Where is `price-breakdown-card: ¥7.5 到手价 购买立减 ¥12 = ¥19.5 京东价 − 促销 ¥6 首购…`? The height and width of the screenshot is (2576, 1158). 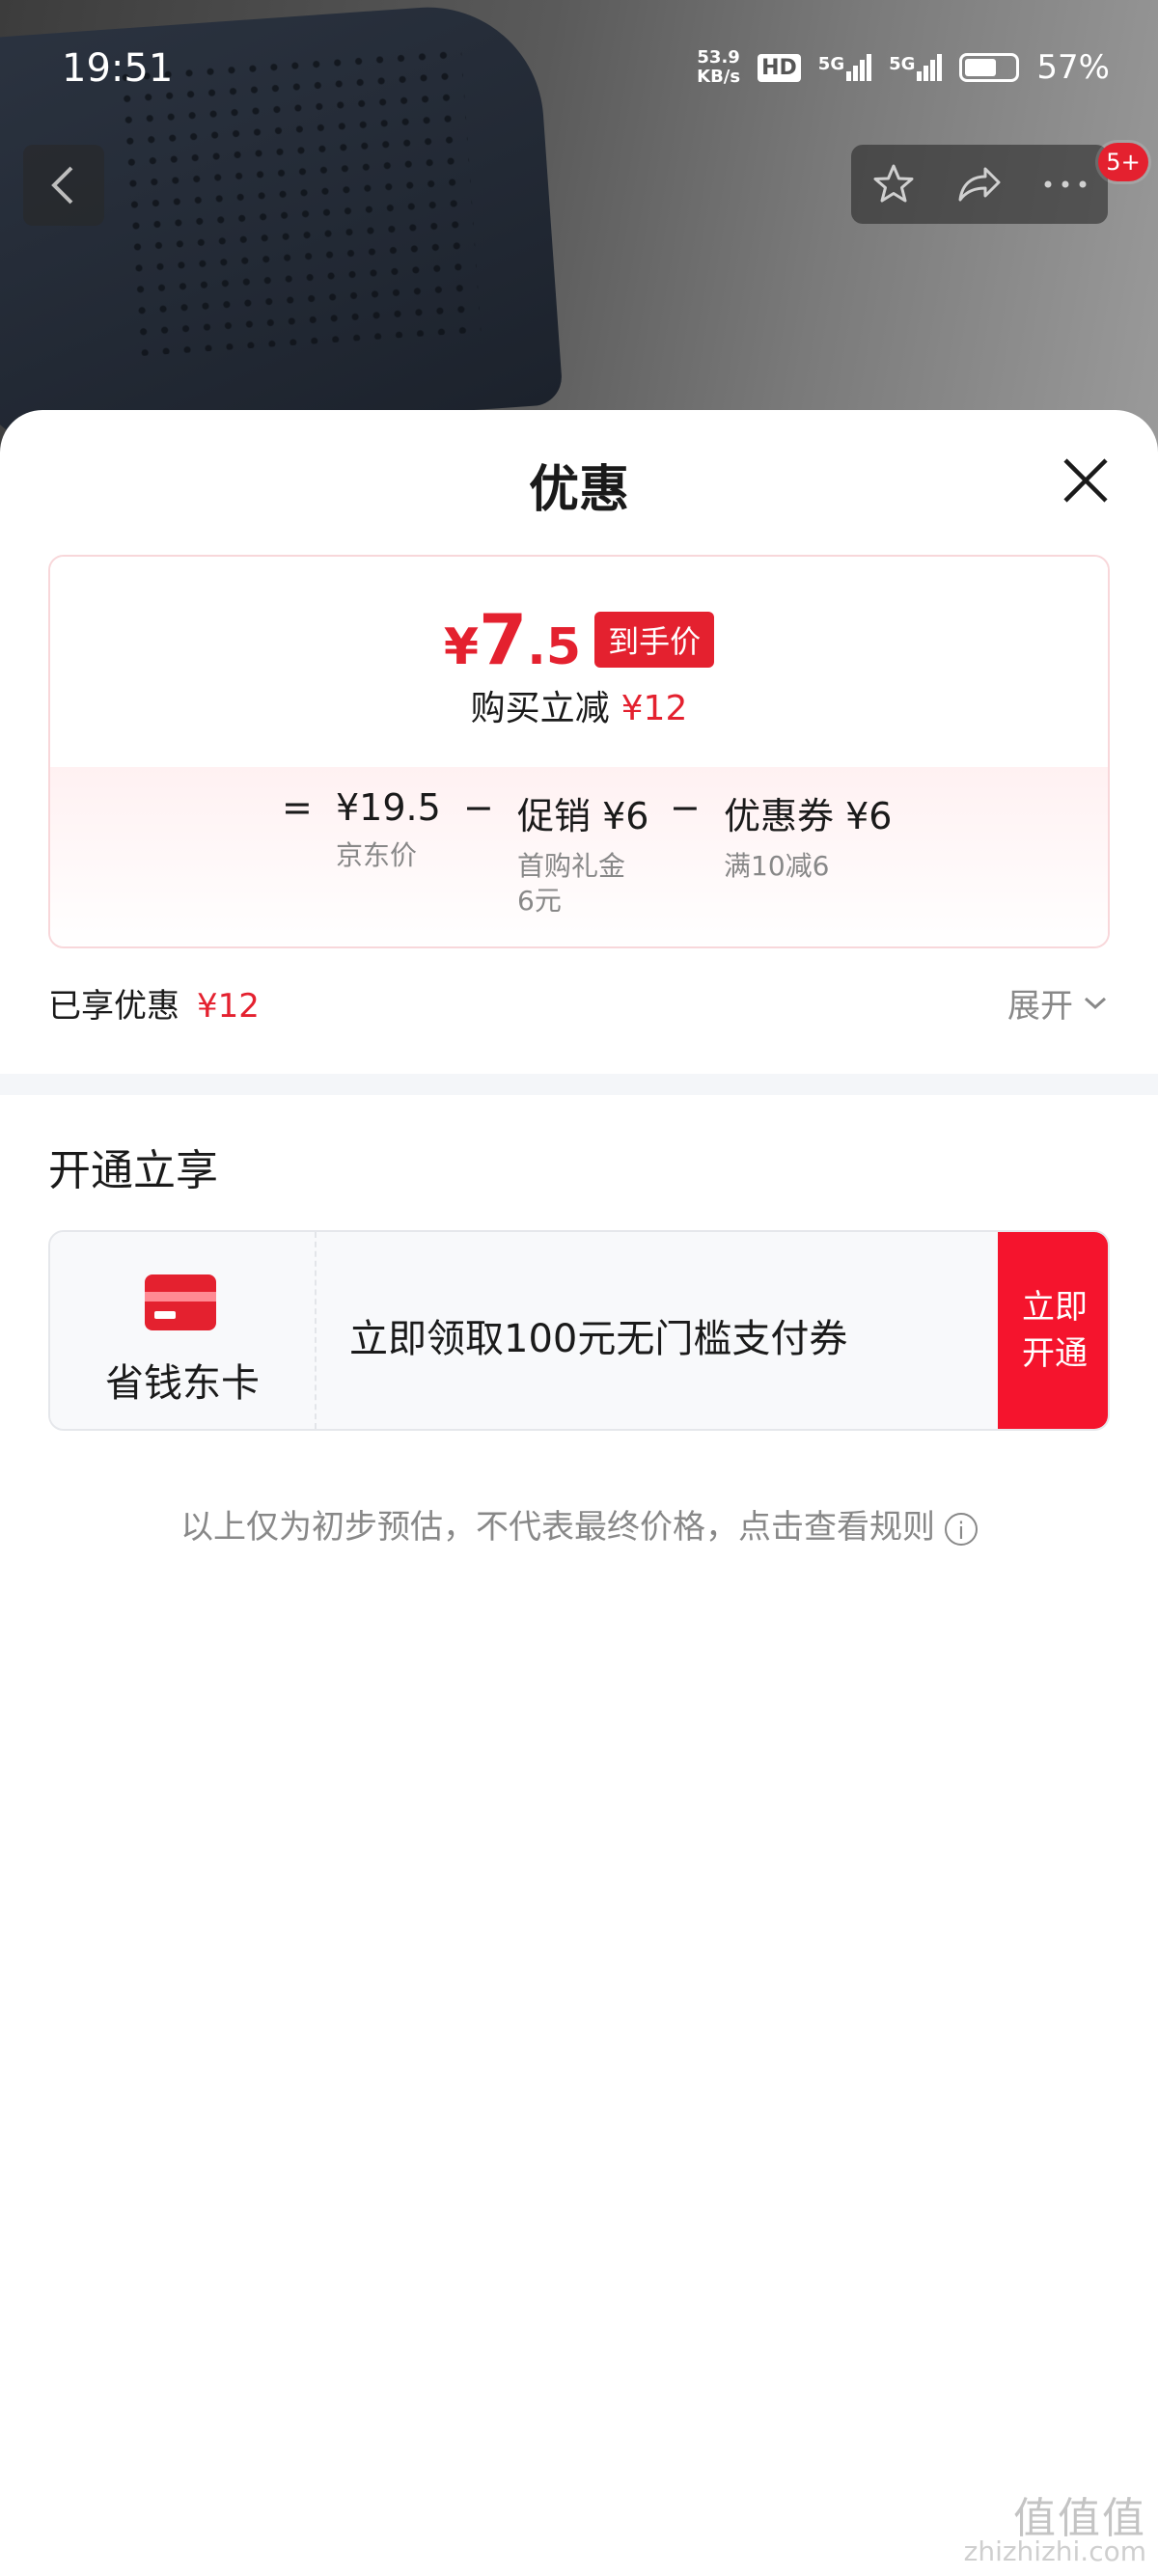 price-breakdown-card: ¥7.5 到手价 购买立减 ¥12 = ¥19.5 京东价 − 促销 ¥6 首购… is located at coordinates (579, 751).